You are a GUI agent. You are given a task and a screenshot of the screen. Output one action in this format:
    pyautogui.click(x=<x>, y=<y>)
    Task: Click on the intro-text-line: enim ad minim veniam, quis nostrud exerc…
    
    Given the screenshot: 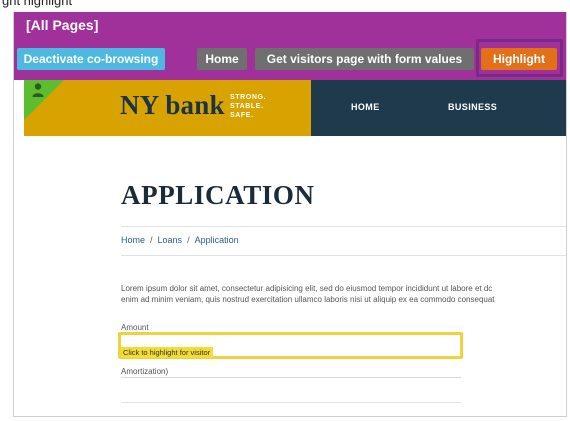 What is the action you would take?
    pyautogui.click(x=308, y=299)
    